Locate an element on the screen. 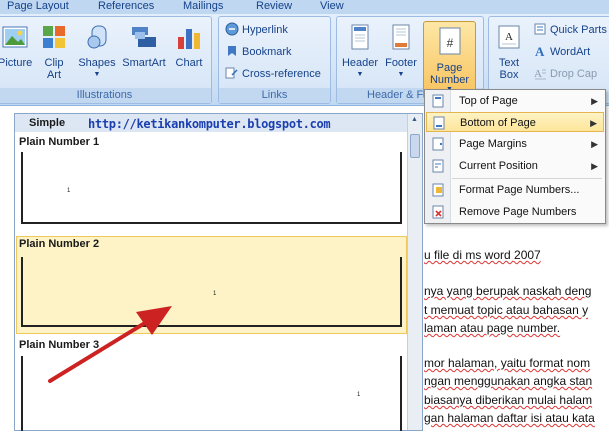  gallery-item-title: Plain Number 2 is located at coordinates (59, 244).